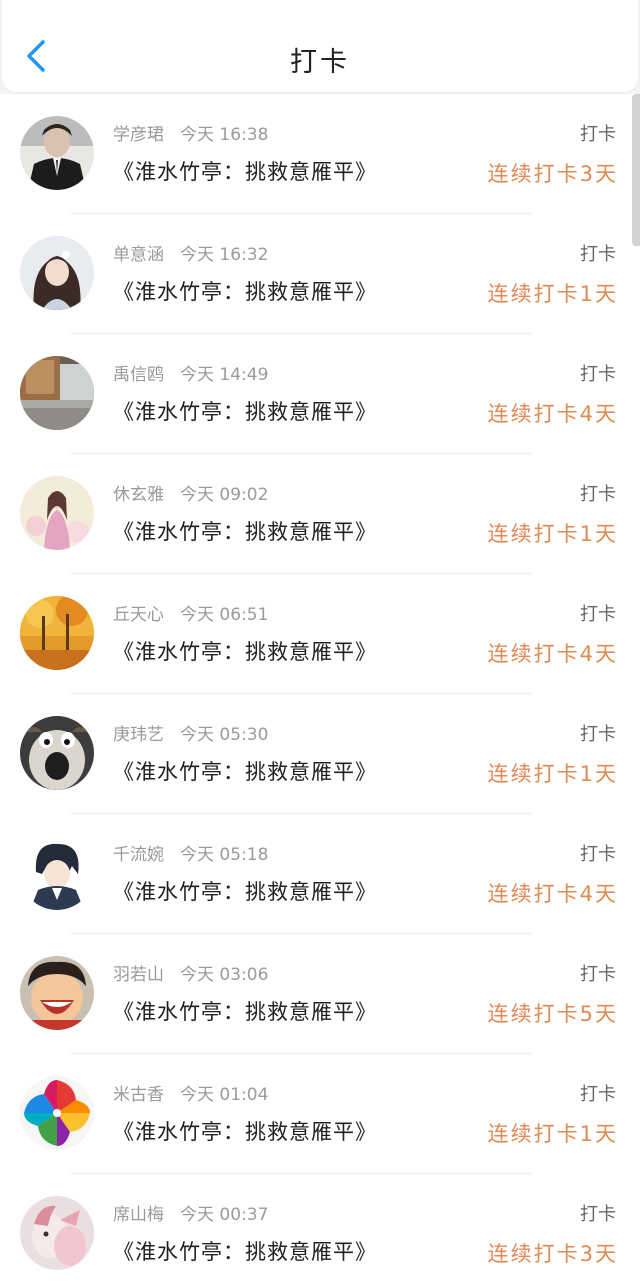  I want to click on checkin-time: 今天 05:30, so click(224, 735).